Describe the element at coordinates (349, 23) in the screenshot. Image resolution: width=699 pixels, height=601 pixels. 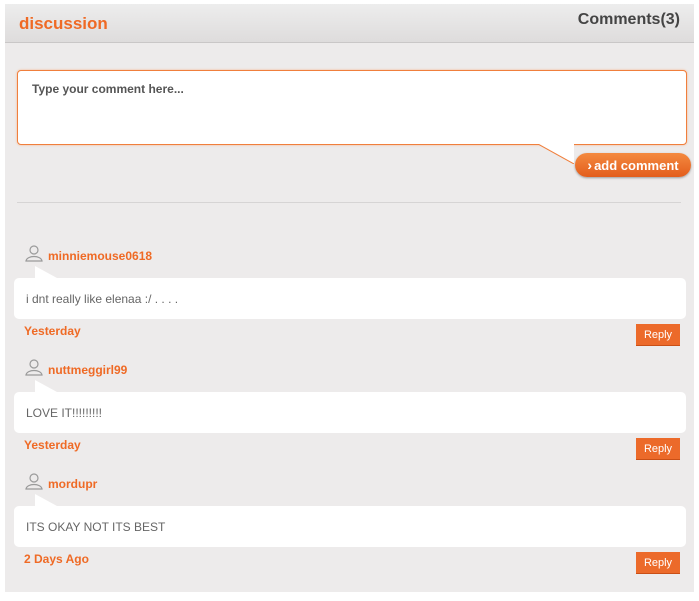
I see `discussion-header: discussion Comments(3)` at that location.